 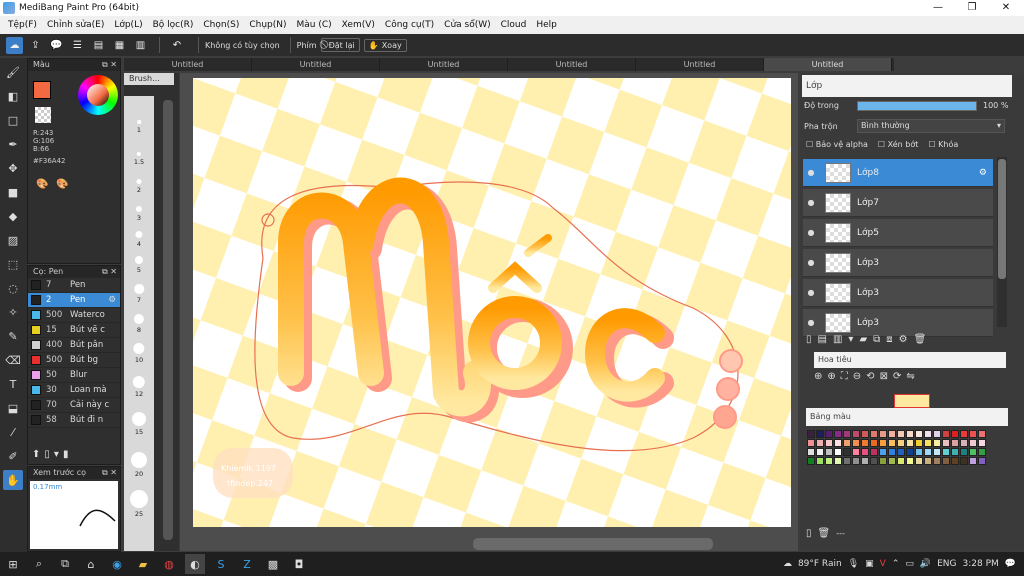 I want to click on fill-rect-tool-icon: ■, so click(x=13, y=192).